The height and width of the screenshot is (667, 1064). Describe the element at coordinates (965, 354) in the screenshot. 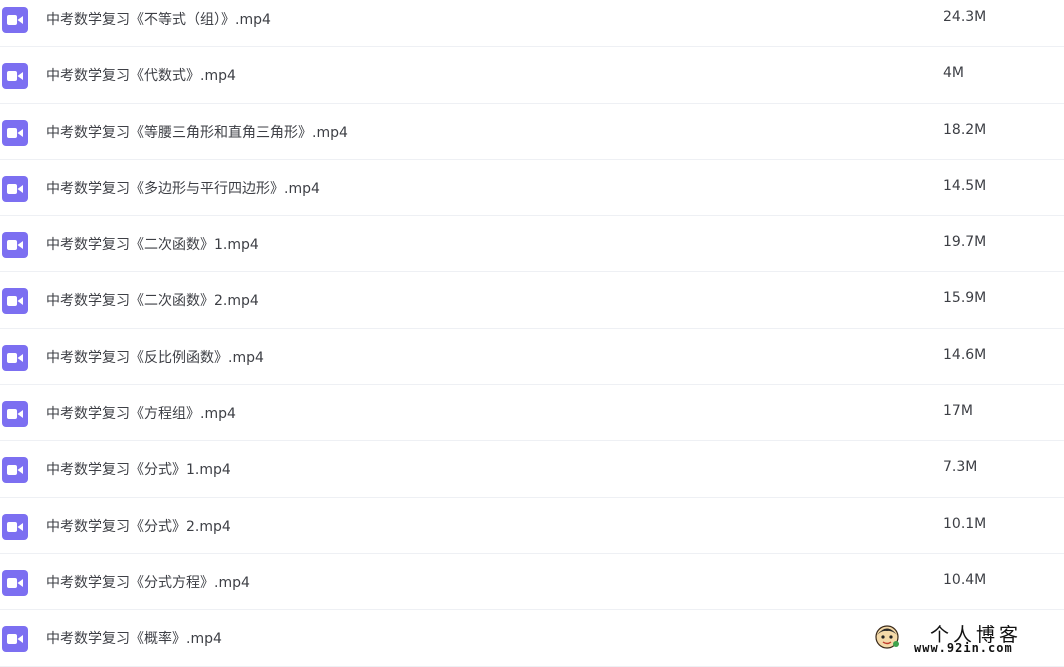

I see `file-size: 14.6M` at that location.